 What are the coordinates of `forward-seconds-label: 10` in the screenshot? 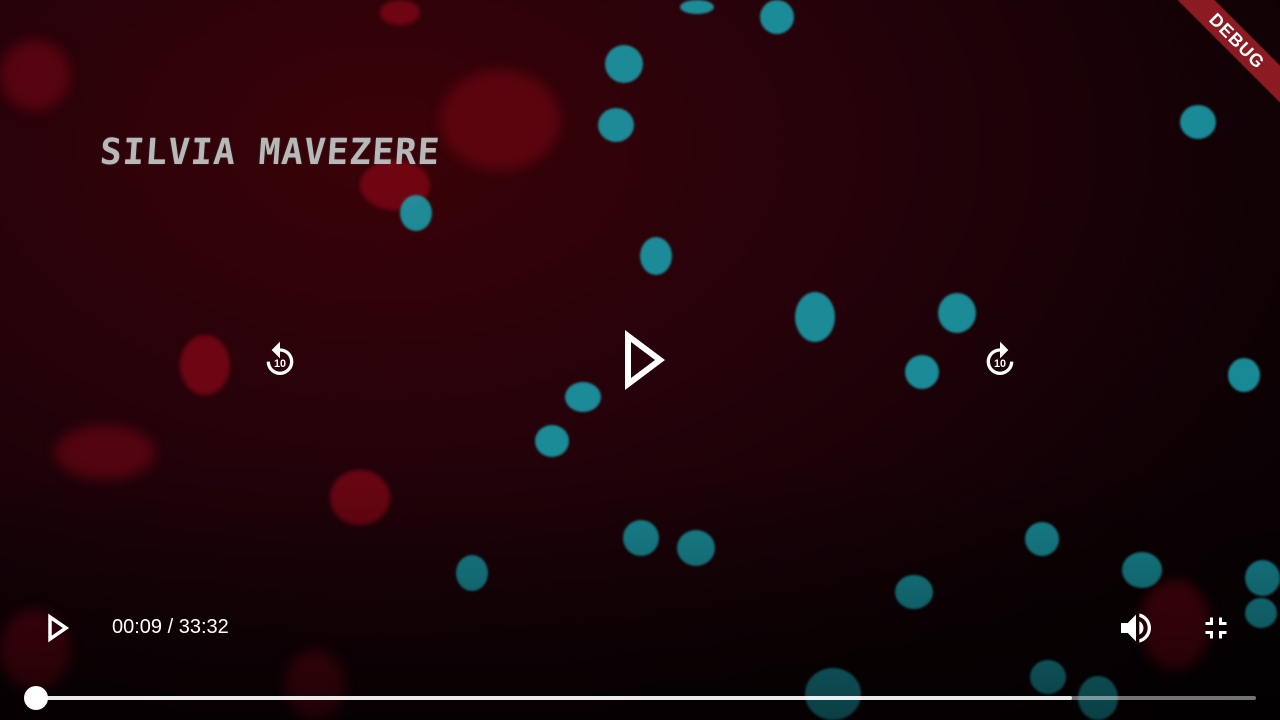 It's located at (1000, 364).